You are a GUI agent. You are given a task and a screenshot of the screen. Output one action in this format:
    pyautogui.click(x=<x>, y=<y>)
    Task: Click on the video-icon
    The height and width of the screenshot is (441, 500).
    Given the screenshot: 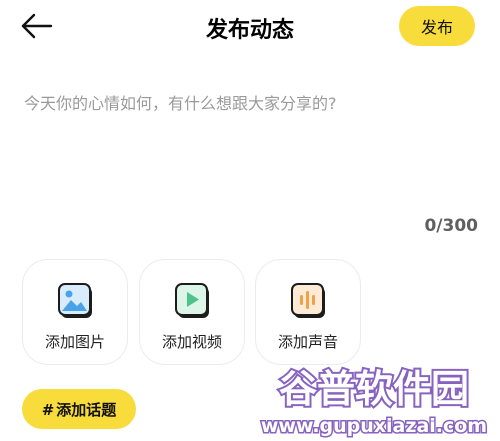 What is the action you would take?
    pyautogui.click(x=192, y=300)
    